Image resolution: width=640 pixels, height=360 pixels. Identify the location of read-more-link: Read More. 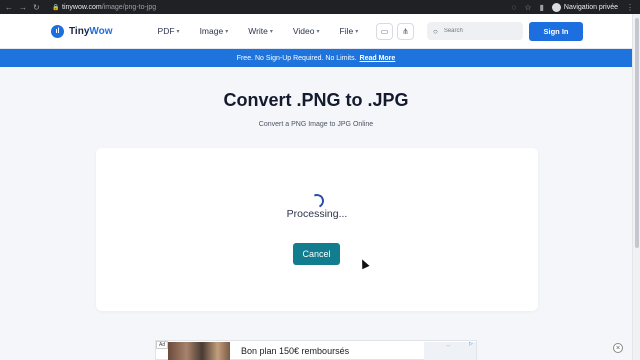
(378, 58).